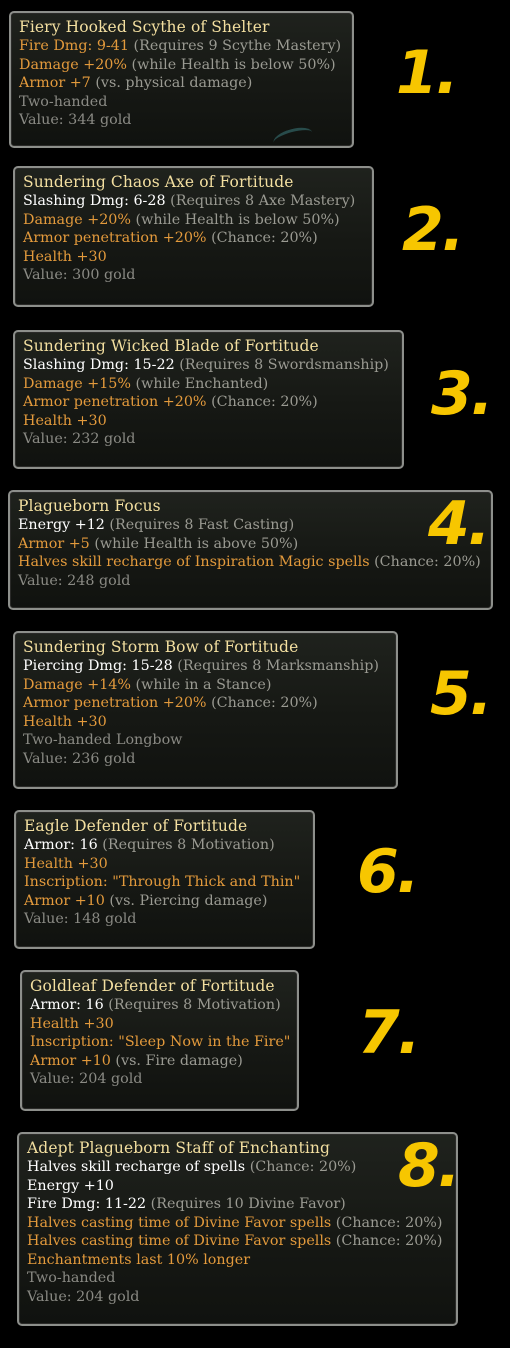  Describe the element at coordinates (209, 685) in the screenshot. I see `stat-line: Damage +14% (while in a Stance)` at that location.